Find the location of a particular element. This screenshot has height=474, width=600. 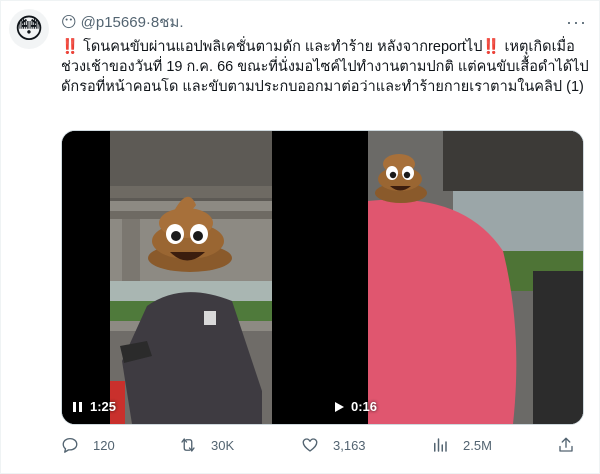

display-name-emoji: 😶 is located at coordinates (69, 22).